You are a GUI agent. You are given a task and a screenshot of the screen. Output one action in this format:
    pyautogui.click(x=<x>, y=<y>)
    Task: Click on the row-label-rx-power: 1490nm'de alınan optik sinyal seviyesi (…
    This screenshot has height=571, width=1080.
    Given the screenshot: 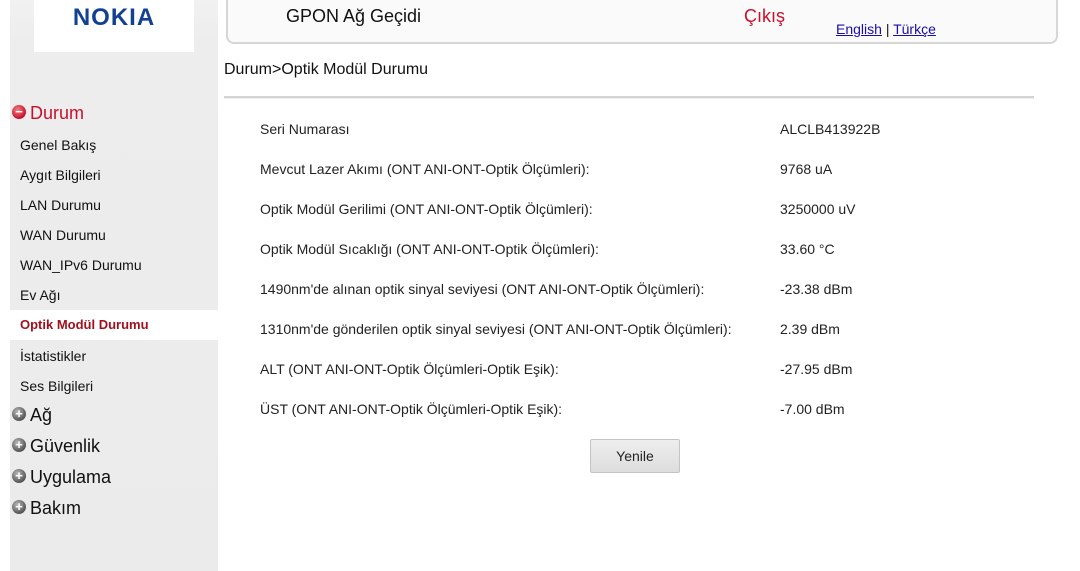 What is the action you would take?
    pyautogui.click(x=482, y=289)
    